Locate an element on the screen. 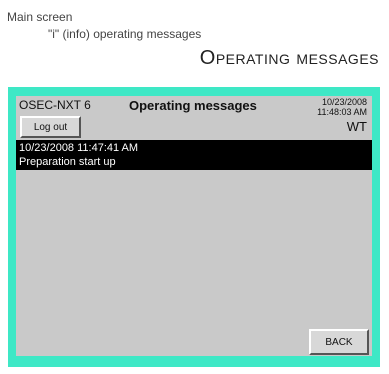  breadcrumb-main-screen: Main screen is located at coordinates (40, 17).